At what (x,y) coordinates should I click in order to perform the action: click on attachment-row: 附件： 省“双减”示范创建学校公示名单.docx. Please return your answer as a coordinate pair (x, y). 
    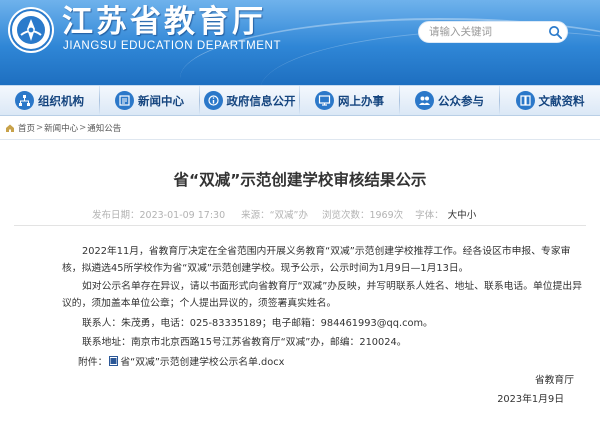
    Looking at the image, I should click on (181, 361).